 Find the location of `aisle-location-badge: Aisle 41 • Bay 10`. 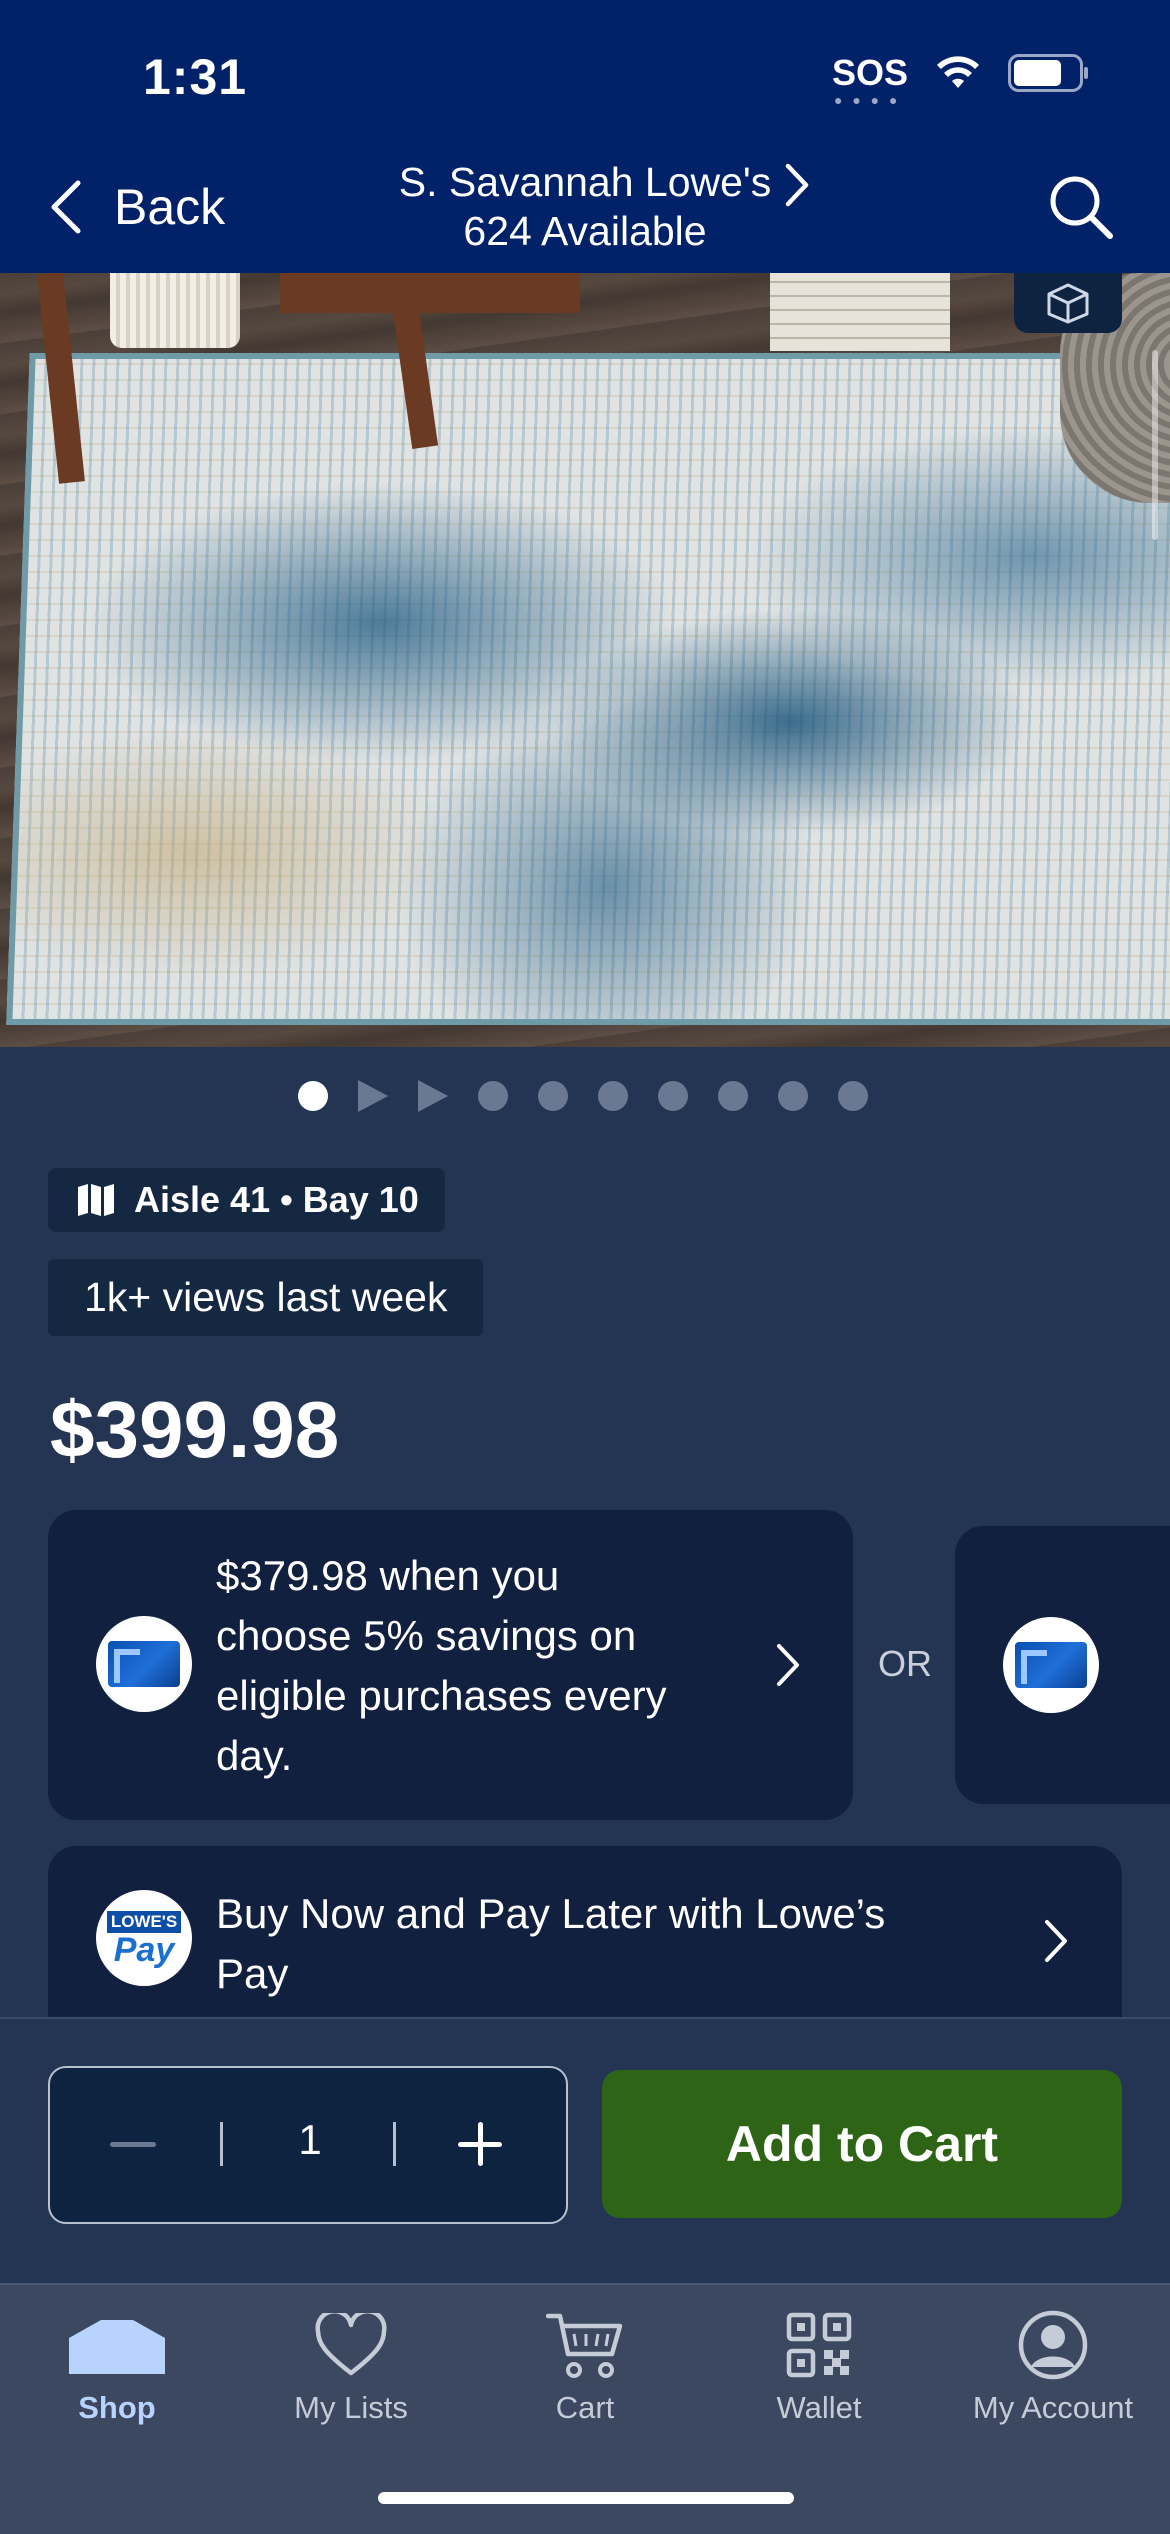

aisle-location-badge: Aisle 41 • Bay 10 is located at coordinates (246, 1200).